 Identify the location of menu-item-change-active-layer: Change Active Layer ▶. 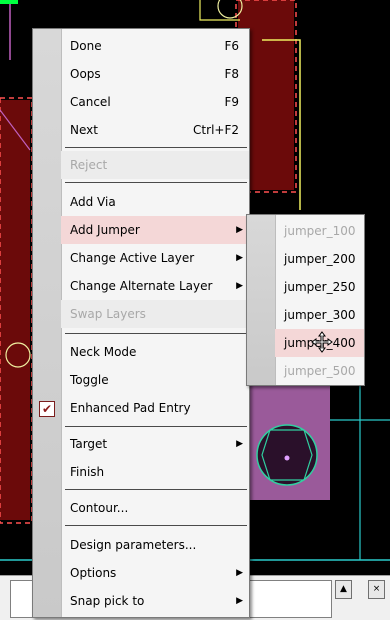
(155, 258).